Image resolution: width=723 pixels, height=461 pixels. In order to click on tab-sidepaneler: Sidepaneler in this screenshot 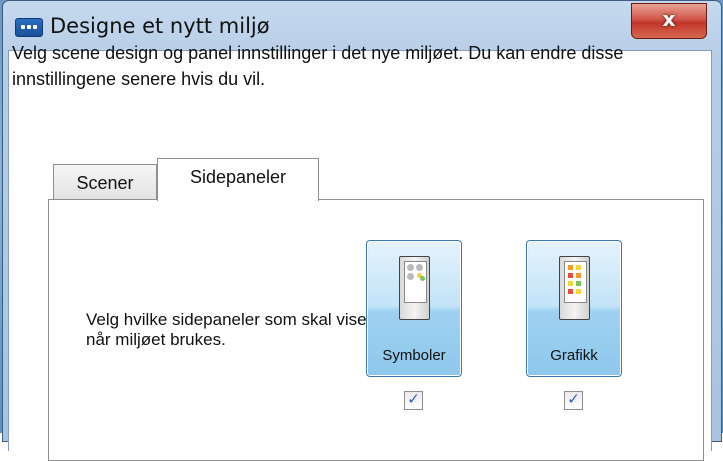, I will do `click(238, 179)`.